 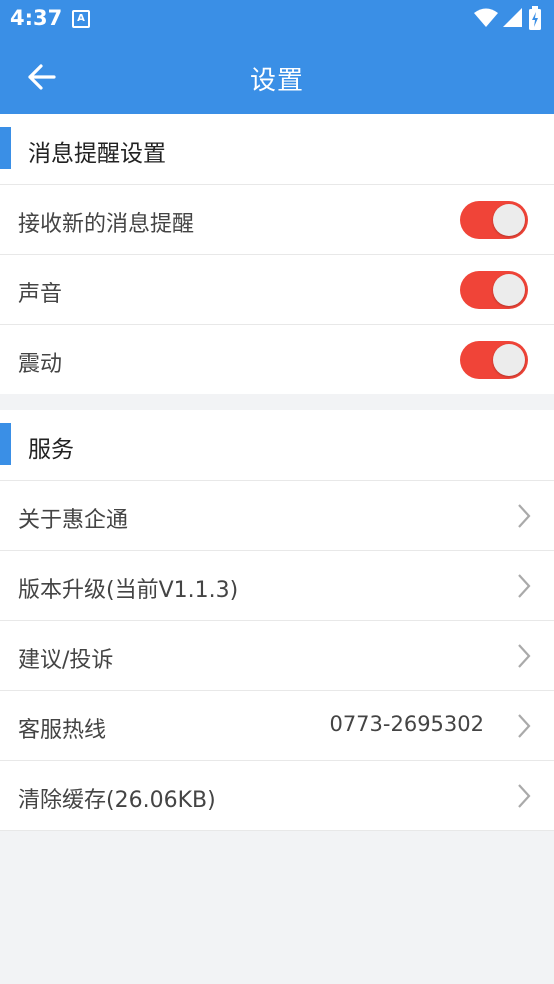 I want to click on hotline-number: 0773-2695302, so click(x=406, y=724).